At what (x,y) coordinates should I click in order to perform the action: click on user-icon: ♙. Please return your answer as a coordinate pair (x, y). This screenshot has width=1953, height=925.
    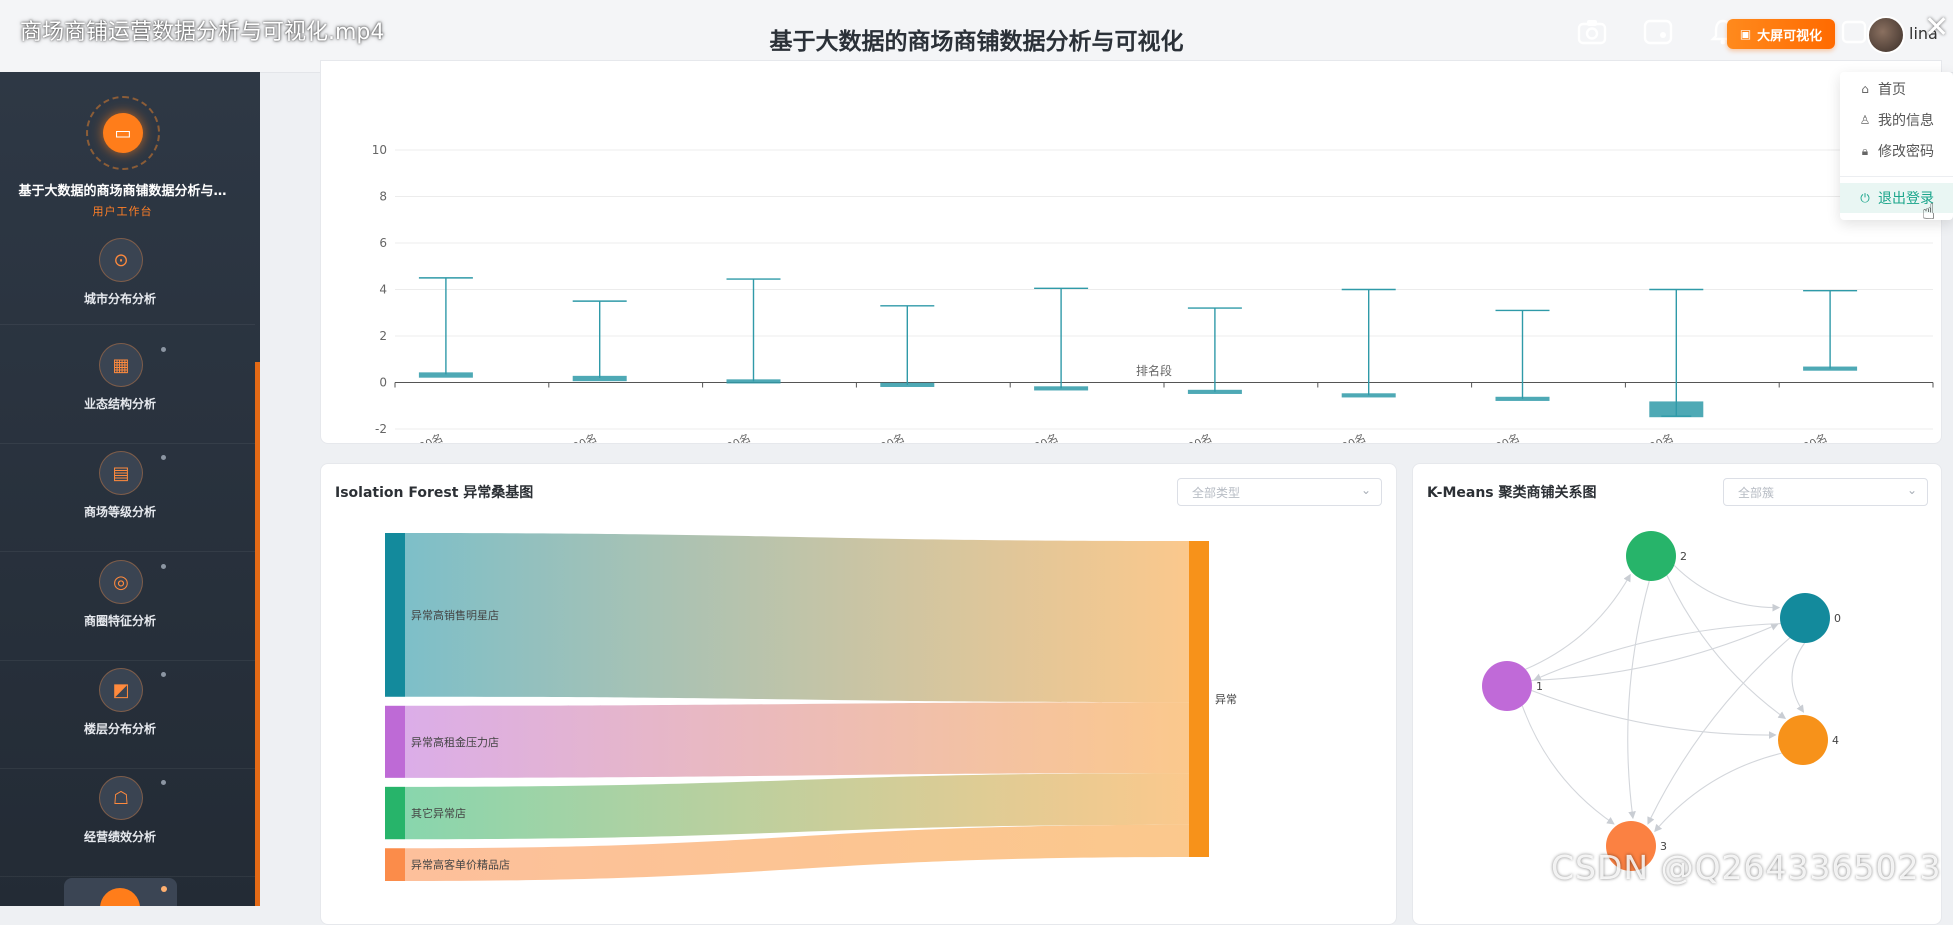
    Looking at the image, I should click on (1865, 120).